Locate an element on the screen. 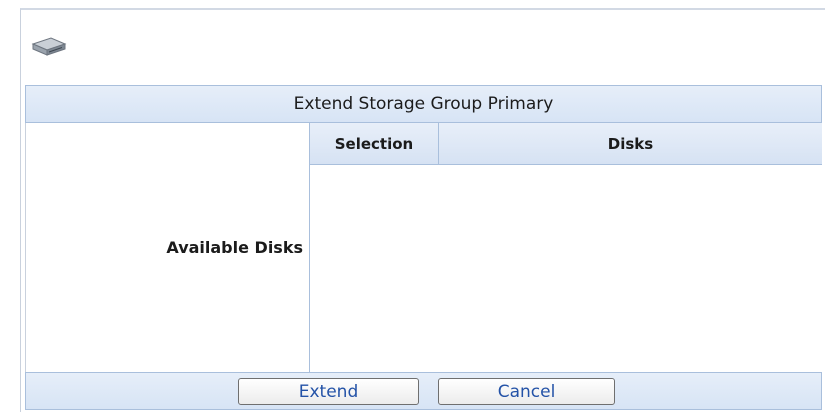 The height and width of the screenshot is (414, 826). table-header: Selection Disks is located at coordinates (566, 144).